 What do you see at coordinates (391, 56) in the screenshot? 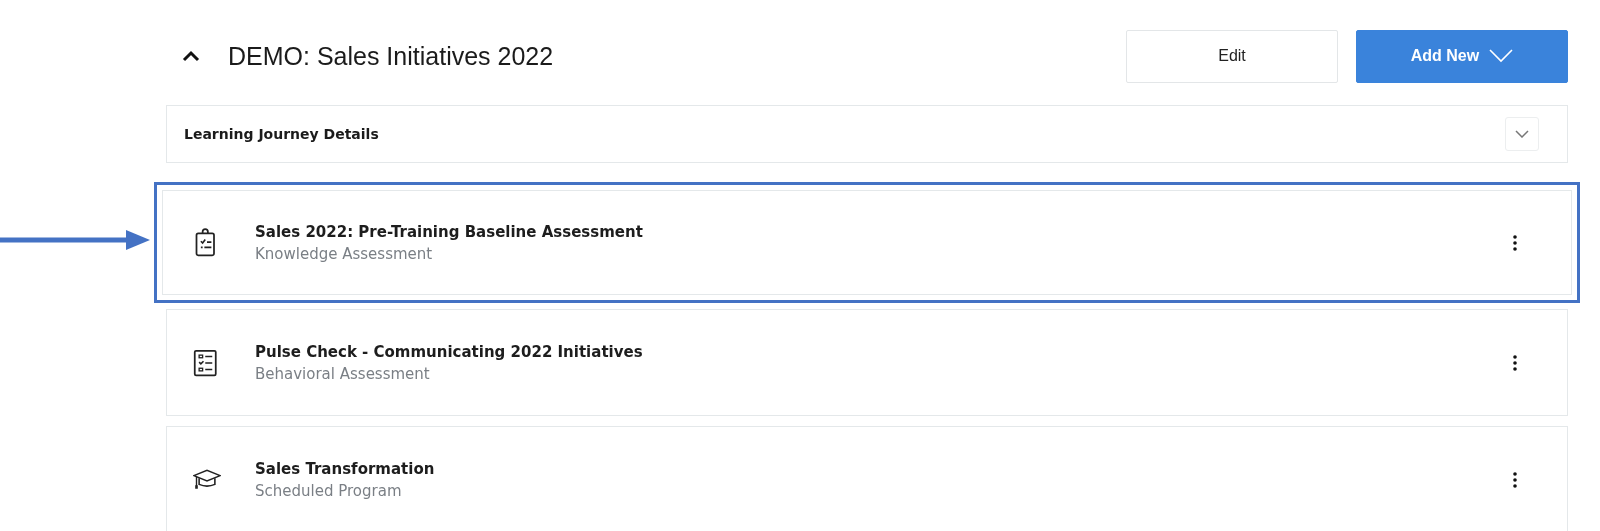
I see `section-title: DEMO: Sales Initiatives 2022` at bounding box center [391, 56].